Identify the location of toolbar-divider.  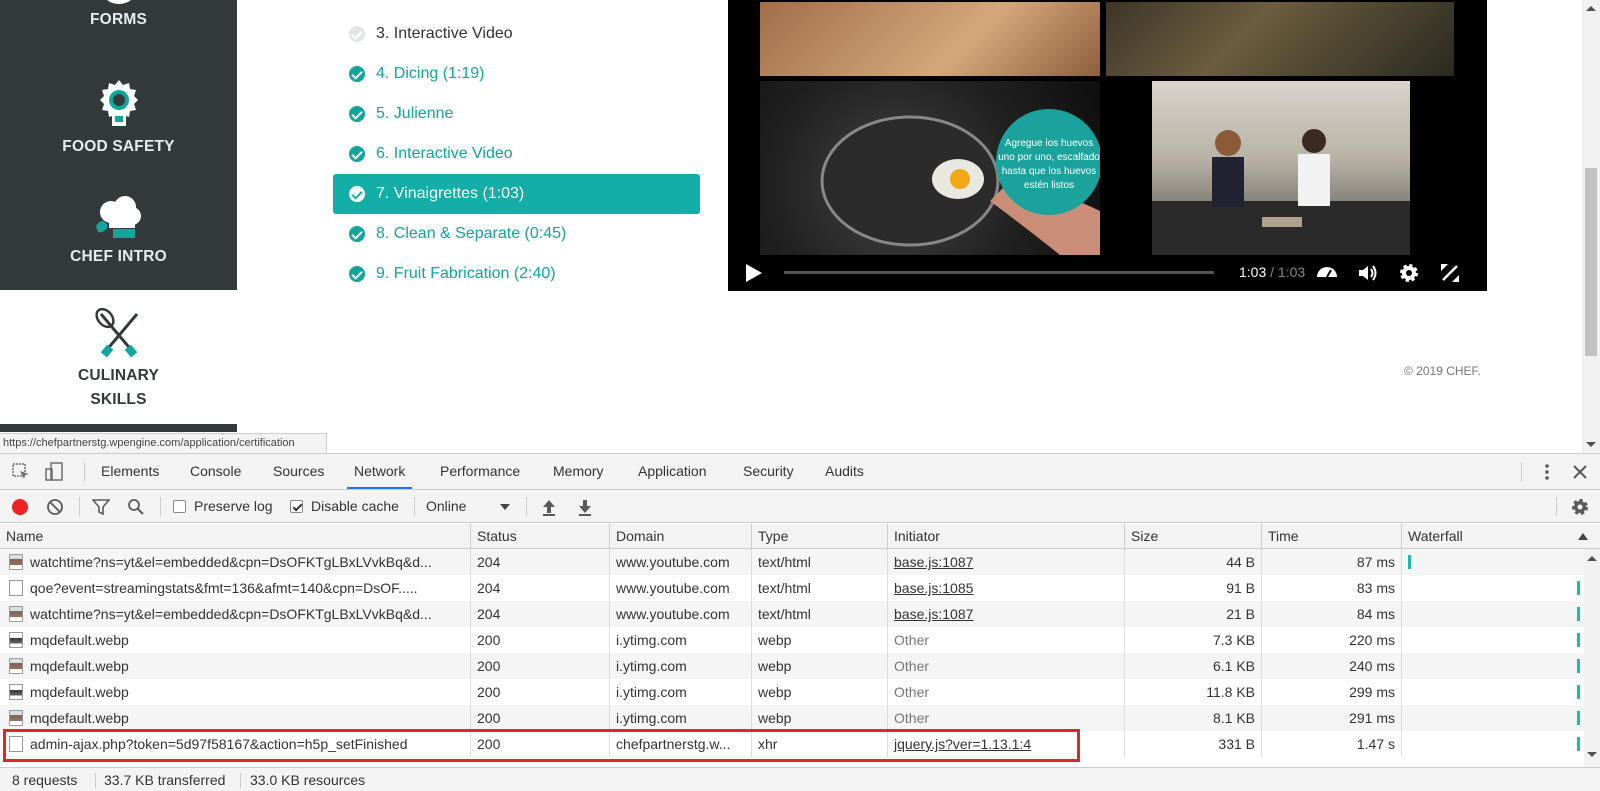
(526, 506).